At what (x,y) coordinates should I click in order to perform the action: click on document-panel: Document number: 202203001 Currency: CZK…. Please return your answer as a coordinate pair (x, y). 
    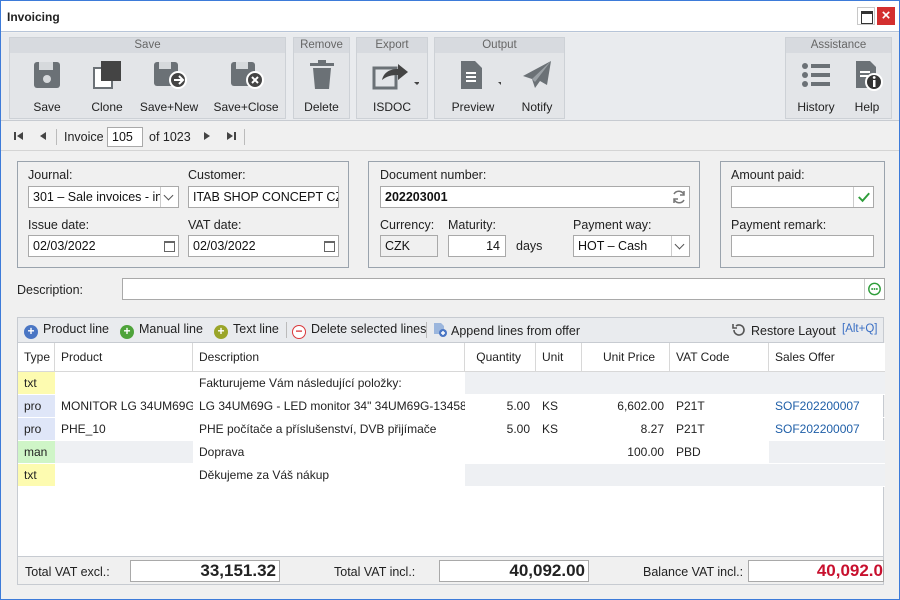
    Looking at the image, I should click on (534, 214).